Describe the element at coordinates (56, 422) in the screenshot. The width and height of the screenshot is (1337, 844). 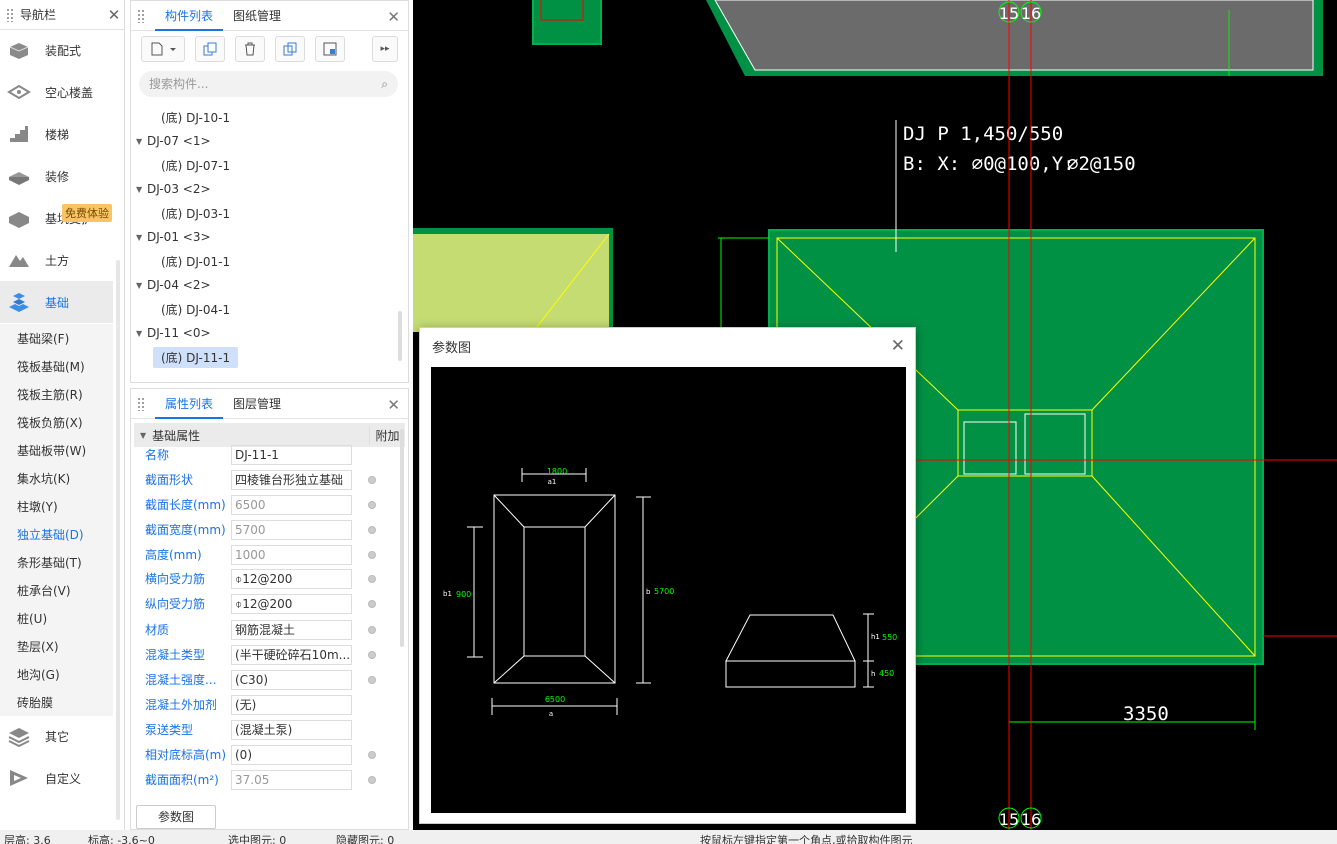
I see `sub-item-raft-neg-rebar: 筏板负筋(X)` at that location.